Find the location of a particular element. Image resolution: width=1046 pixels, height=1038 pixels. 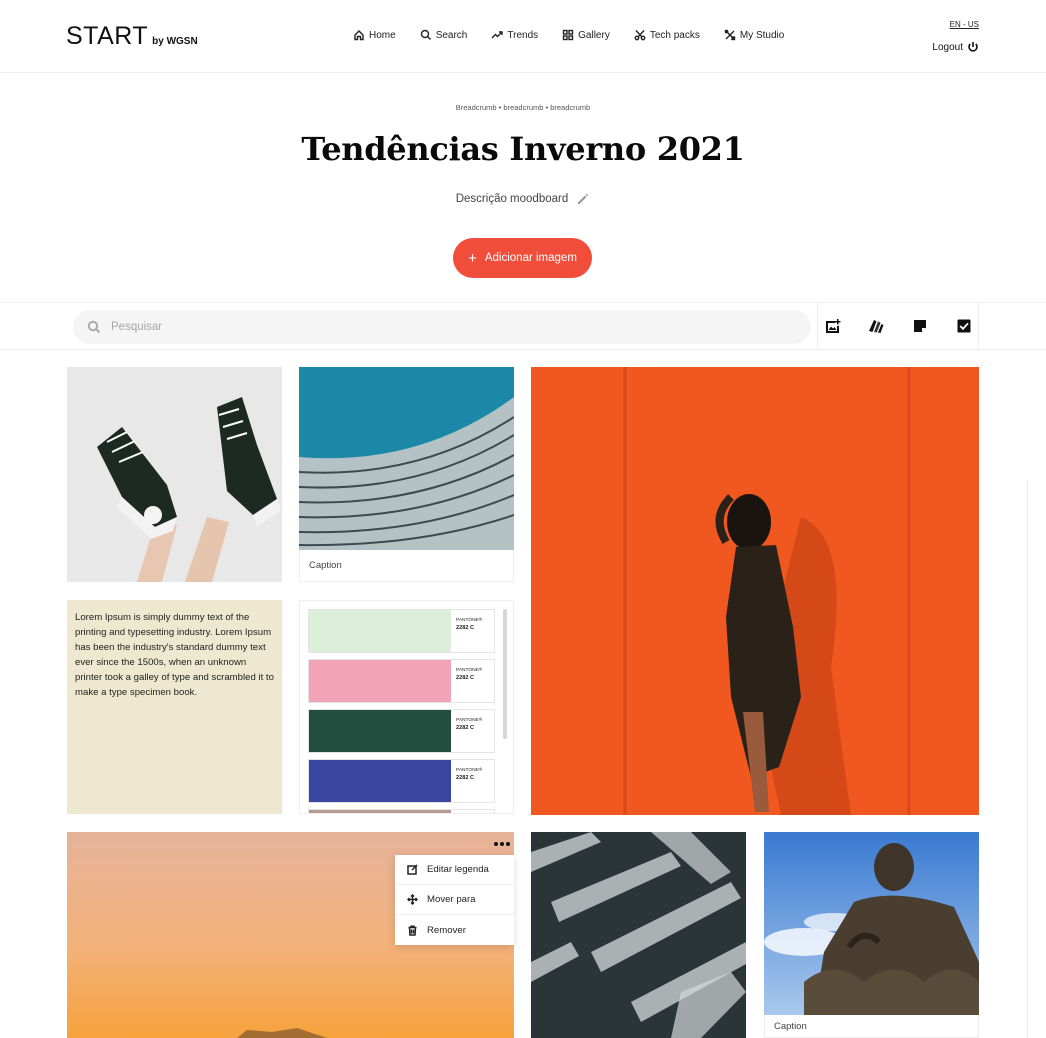

menu-item-edit-caption: Editar legenda is located at coordinates (454, 870).